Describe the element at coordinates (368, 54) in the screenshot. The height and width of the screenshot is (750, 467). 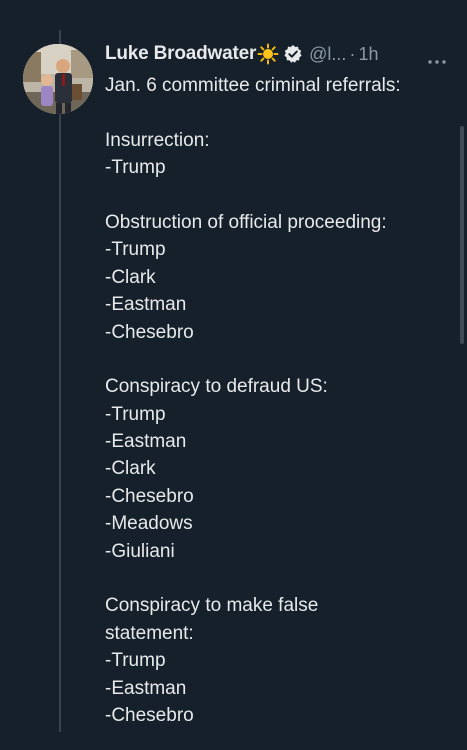
I see `timestamp: 1h` at that location.